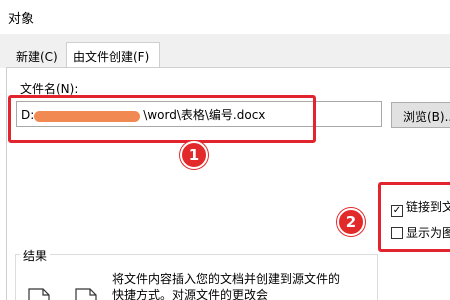 The width and height of the screenshot is (450, 300). What do you see at coordinates (37, 56) in the screenshot?
I see `tab-new: 新建(C)` at bounding box center [37, 56].